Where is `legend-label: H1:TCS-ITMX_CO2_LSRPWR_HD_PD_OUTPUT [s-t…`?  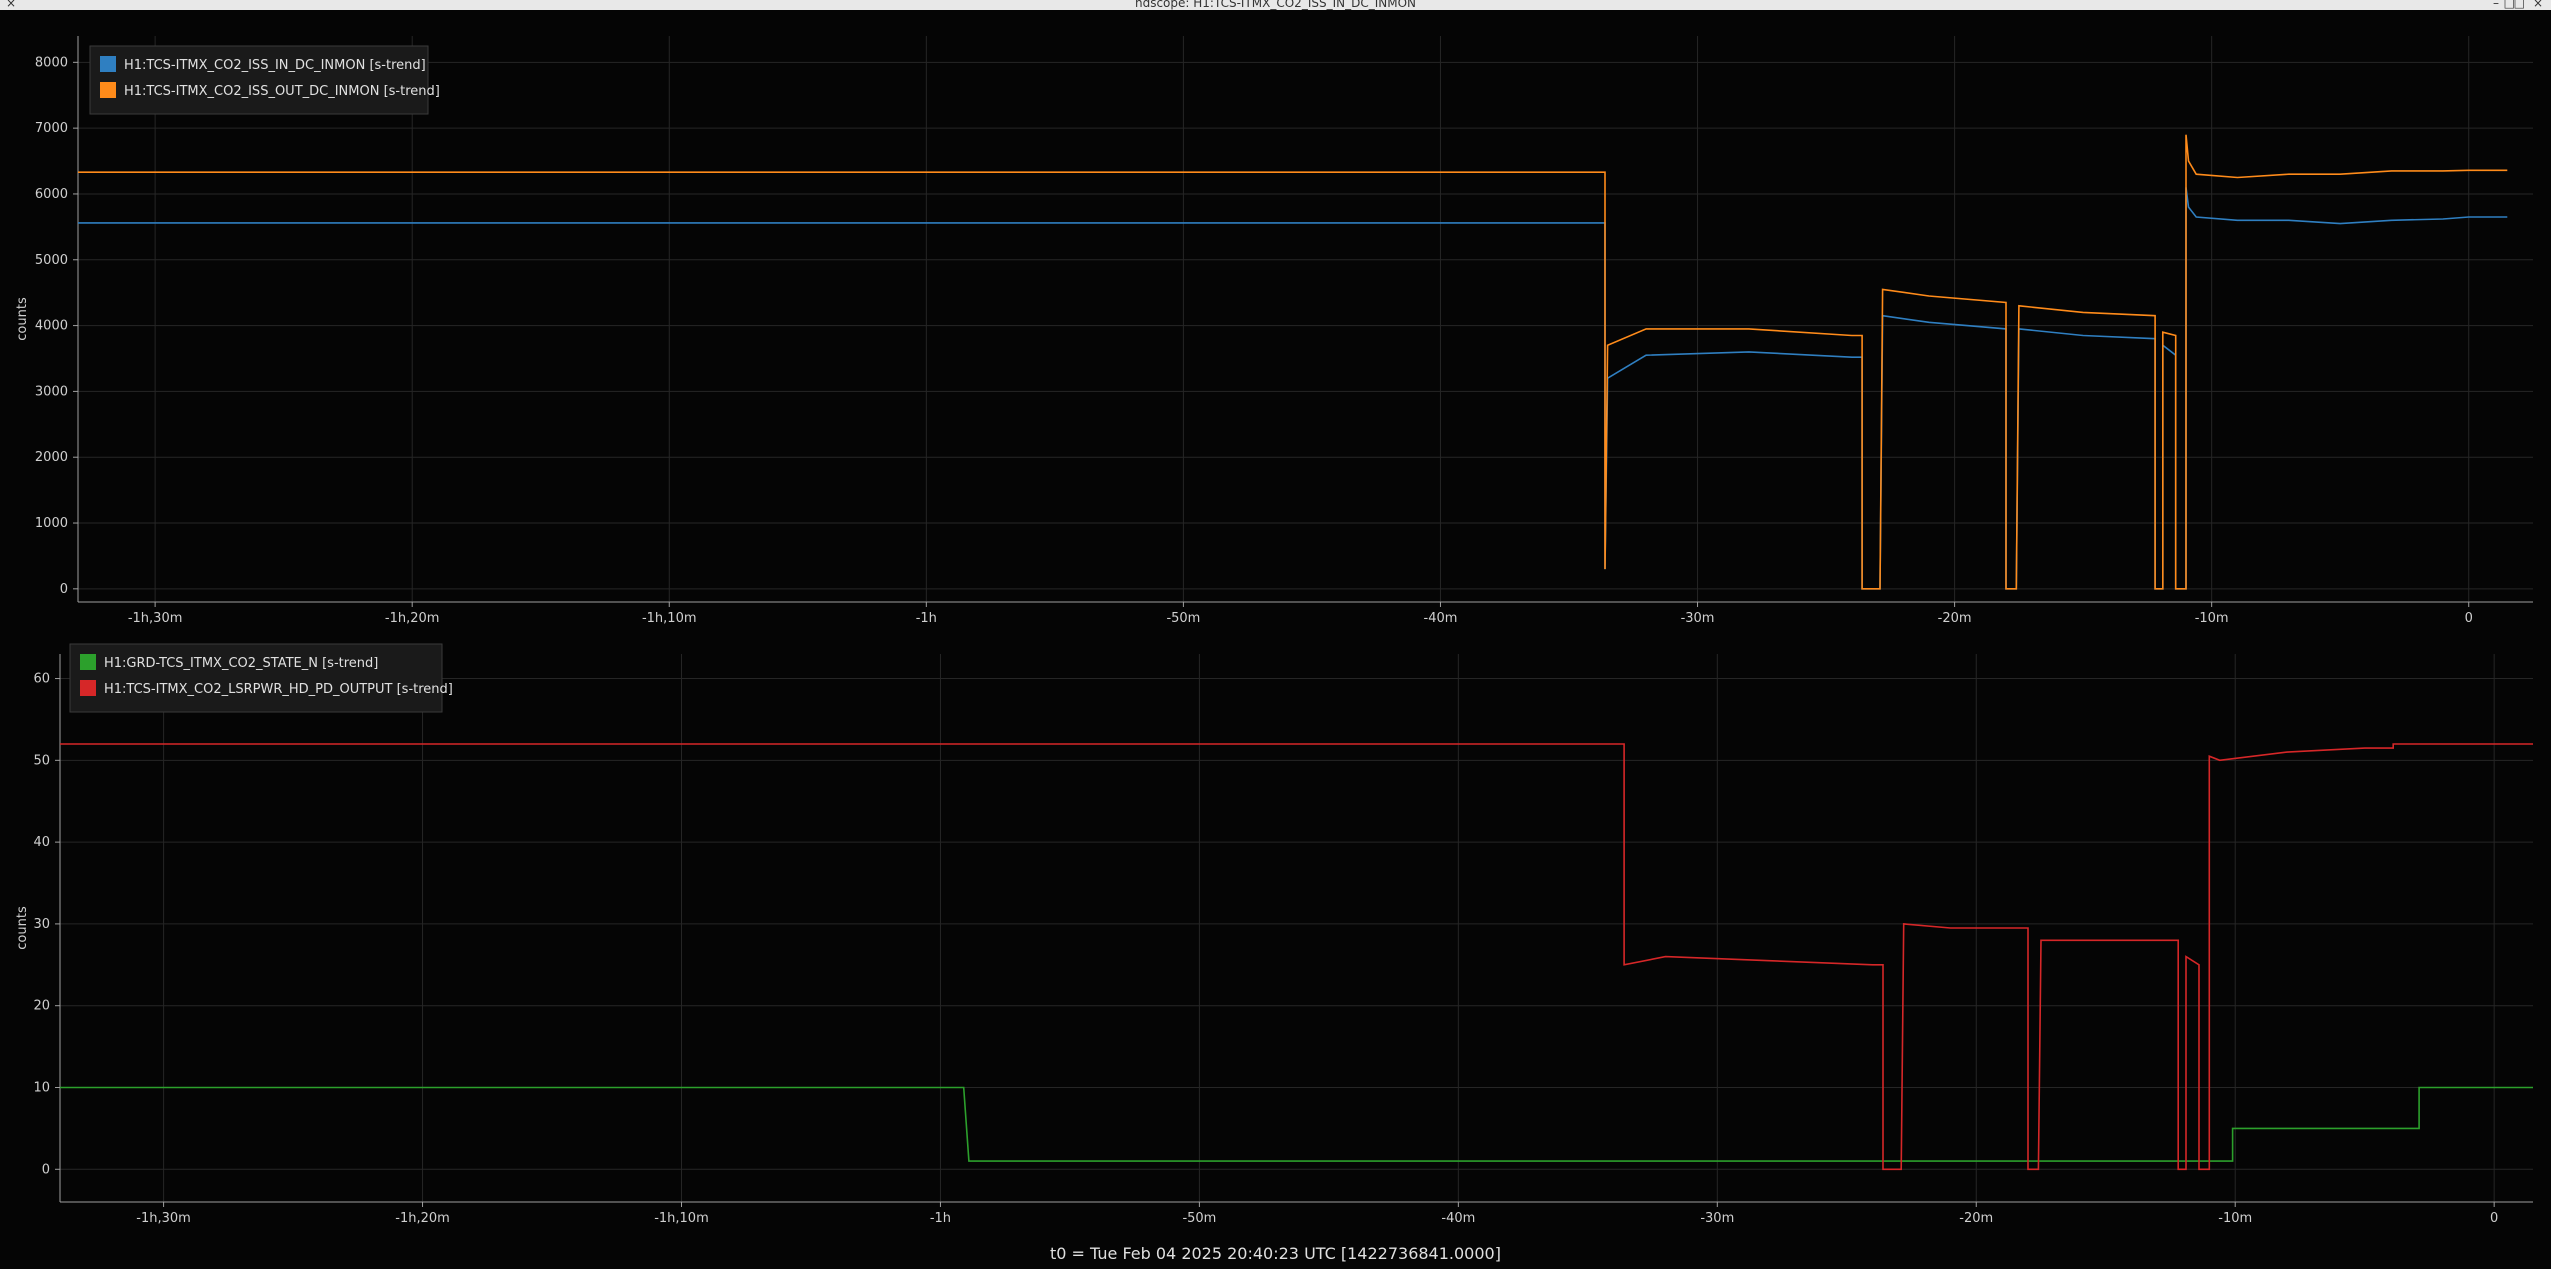
legend-label: H1:TCS-ITMX_CO2_LSRPWR_HD_PD_OUTPUT [s-t… is located at coordinates (278, 689).